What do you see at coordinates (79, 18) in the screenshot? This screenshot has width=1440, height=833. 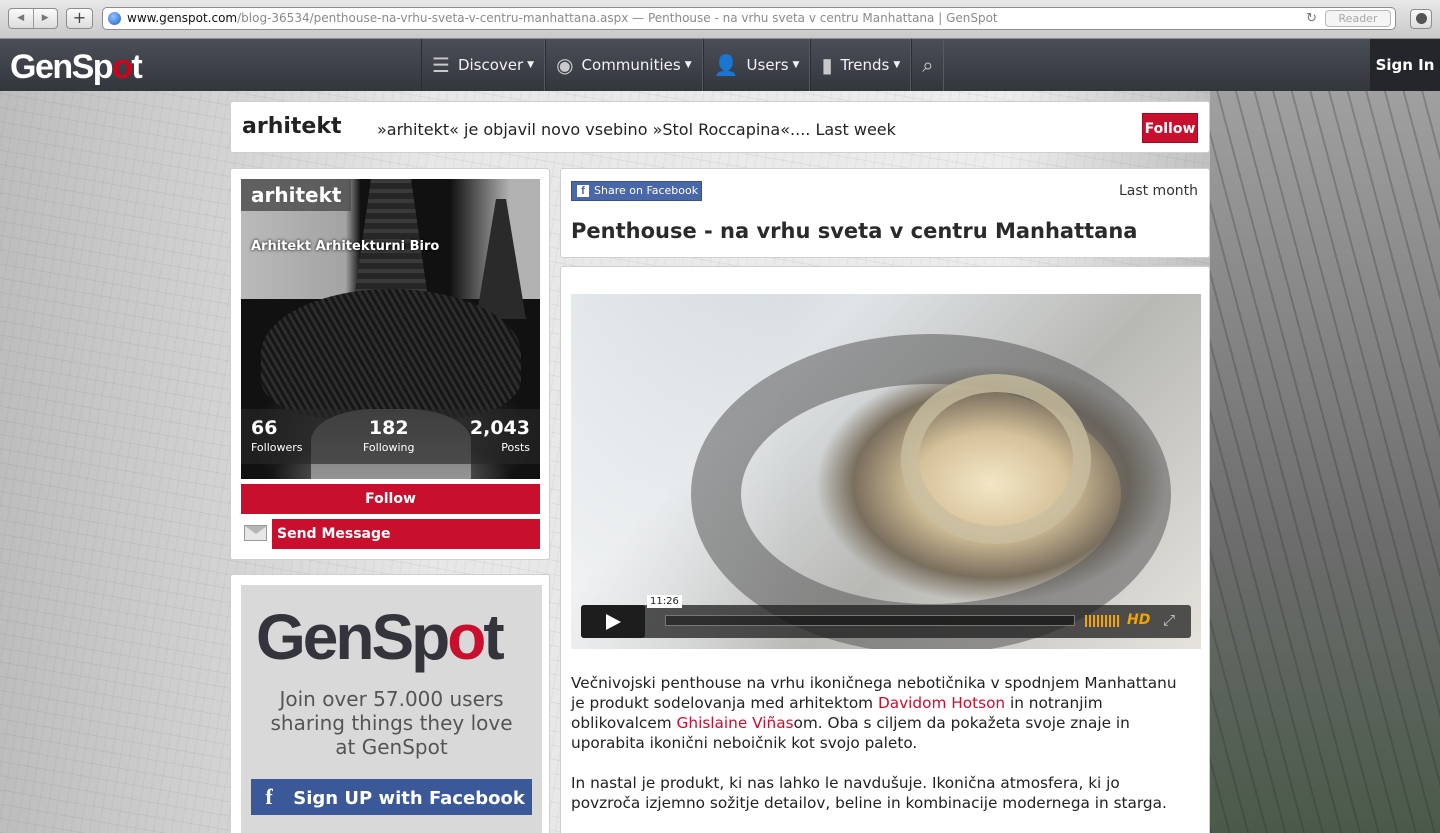 I see `new-tab-button: +` at bounding box center [79, 18].